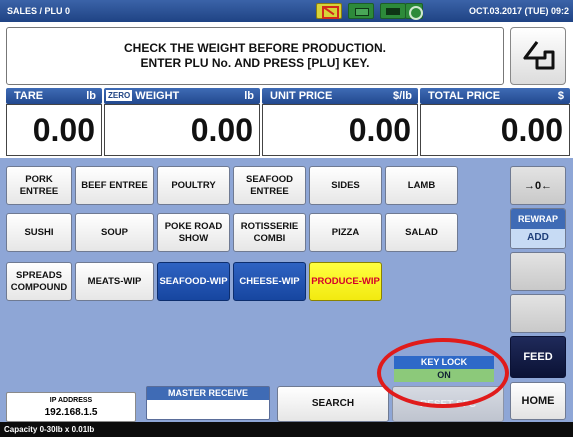  What do you see at coordinates (414, 11) in the screenshot?
I see `network-icon` at bounding box center [414, 11].